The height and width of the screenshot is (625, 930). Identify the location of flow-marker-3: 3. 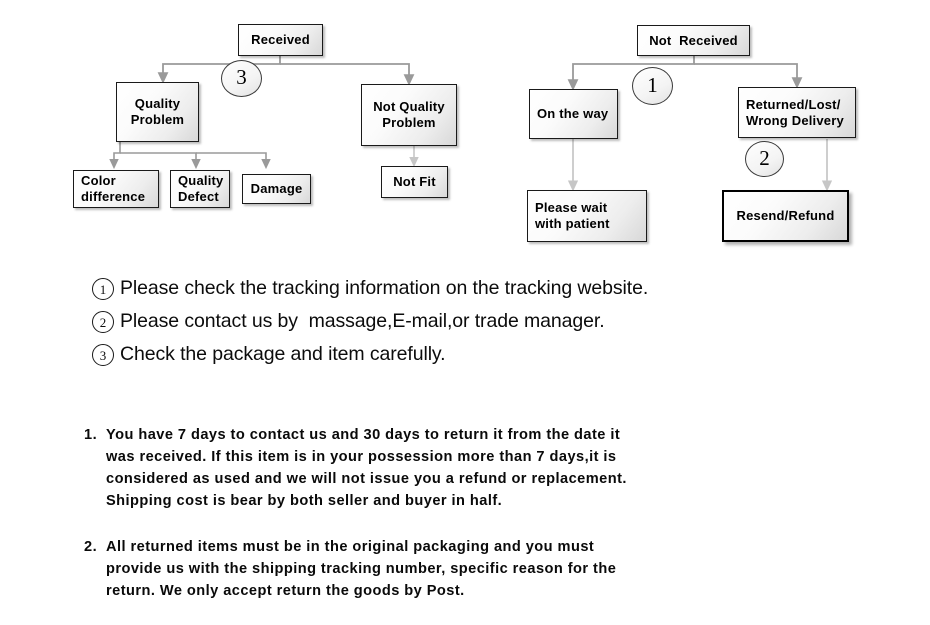
(241, 78).